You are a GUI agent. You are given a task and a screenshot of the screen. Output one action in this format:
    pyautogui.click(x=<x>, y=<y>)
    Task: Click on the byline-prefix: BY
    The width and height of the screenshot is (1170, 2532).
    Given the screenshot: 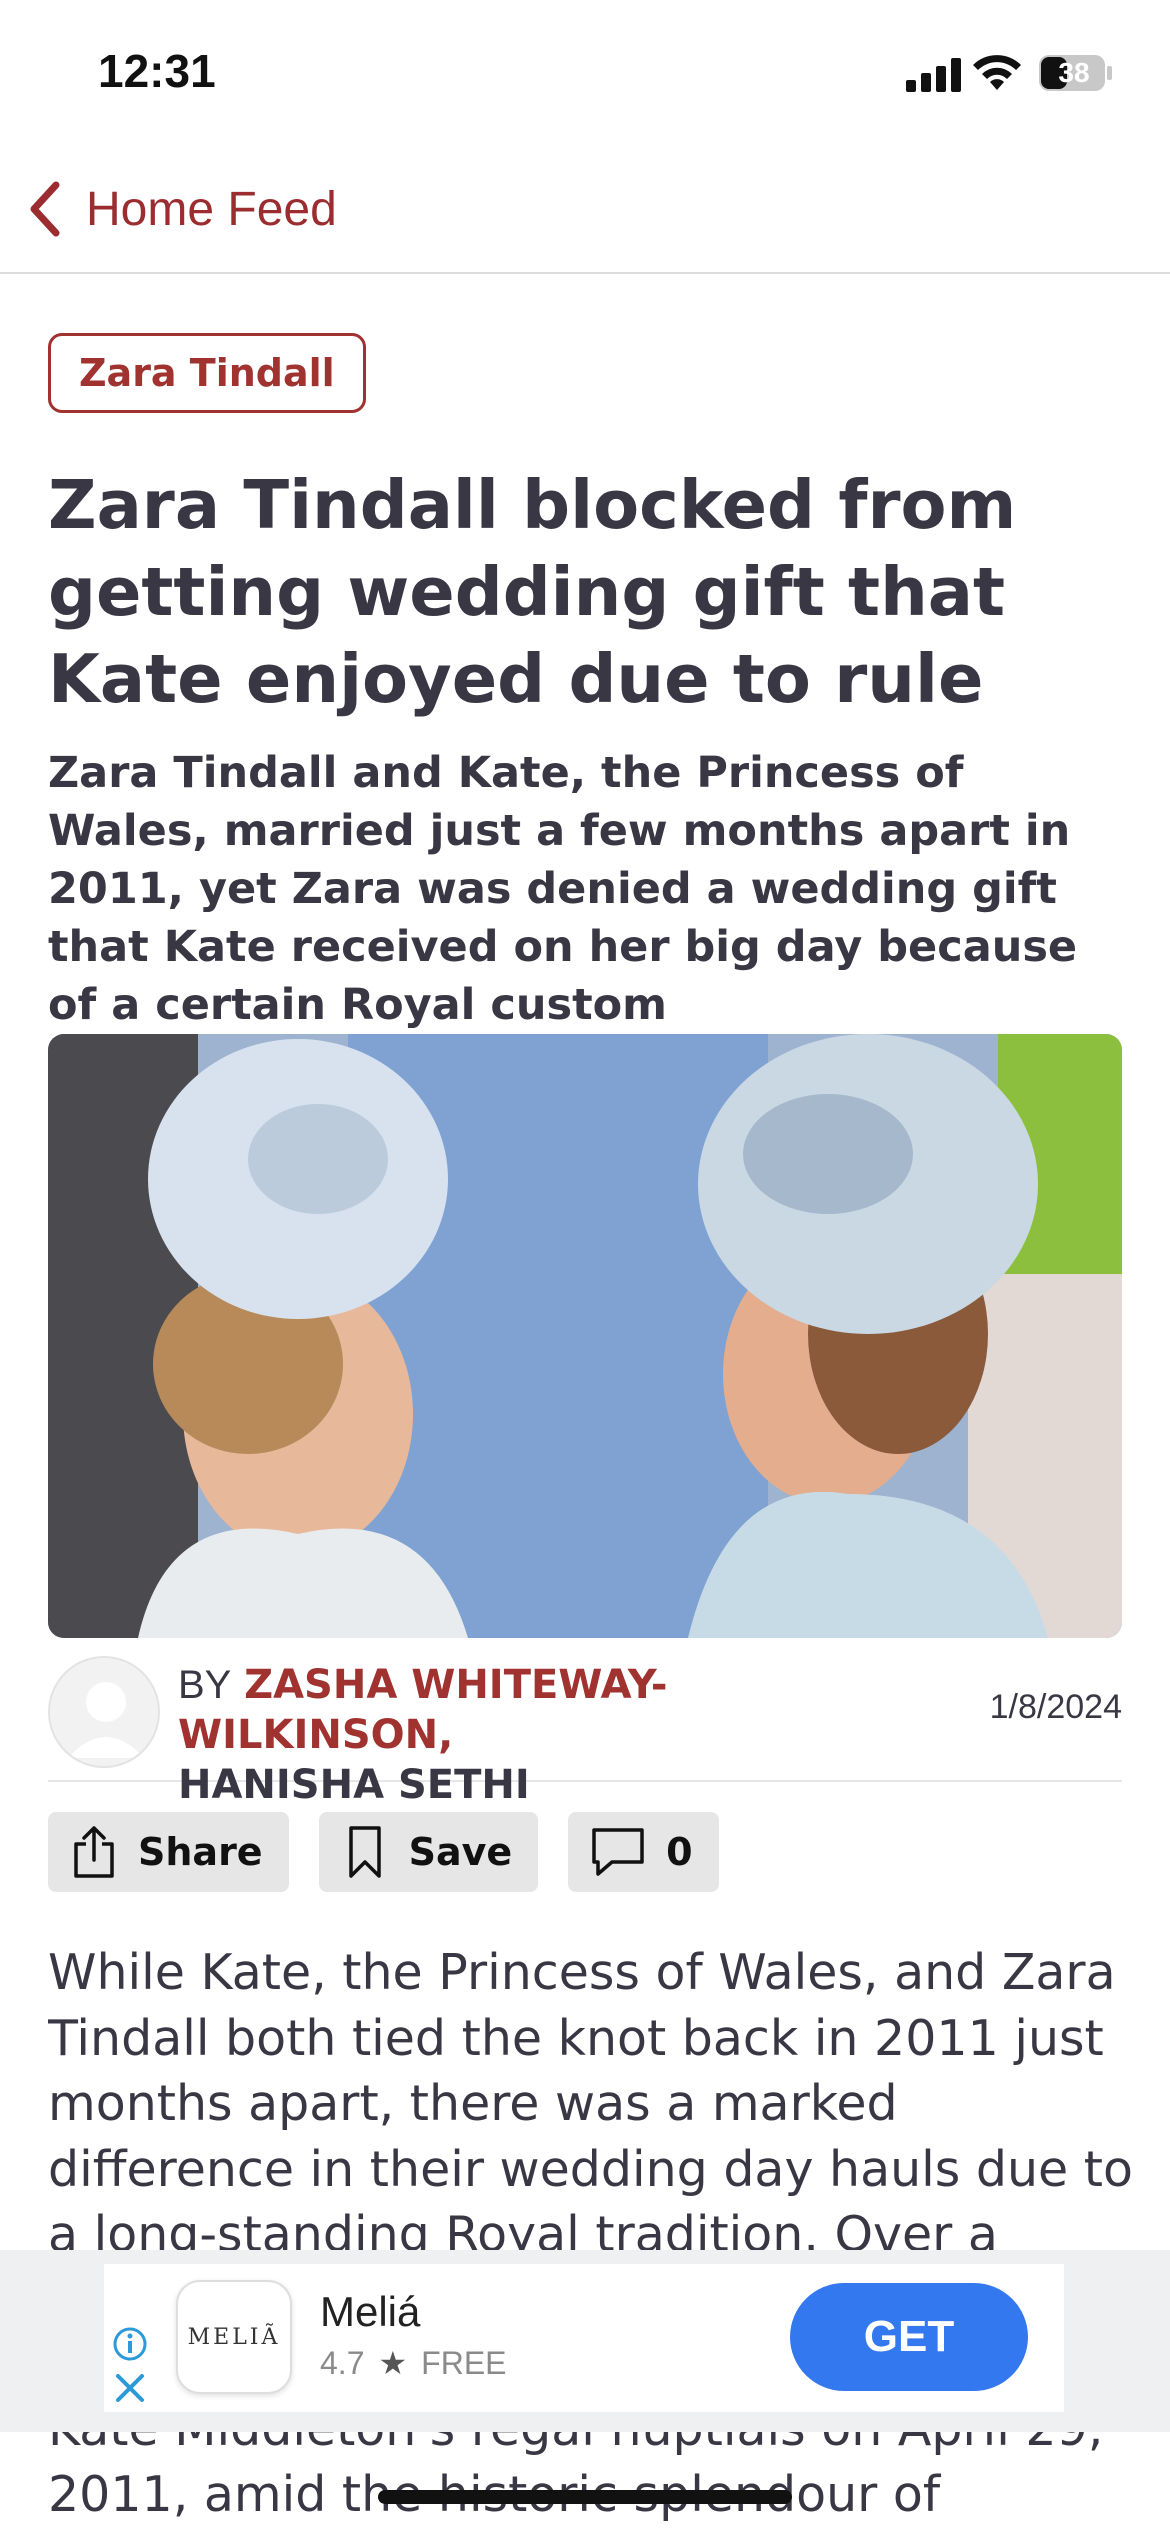 What is the action you would take?
    pyautogui.click(x=205, y=1685)
    